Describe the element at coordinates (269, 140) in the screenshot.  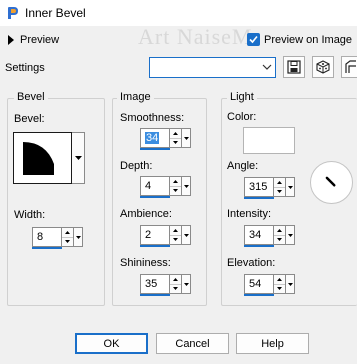
I see `light-color-swatch` at that location.